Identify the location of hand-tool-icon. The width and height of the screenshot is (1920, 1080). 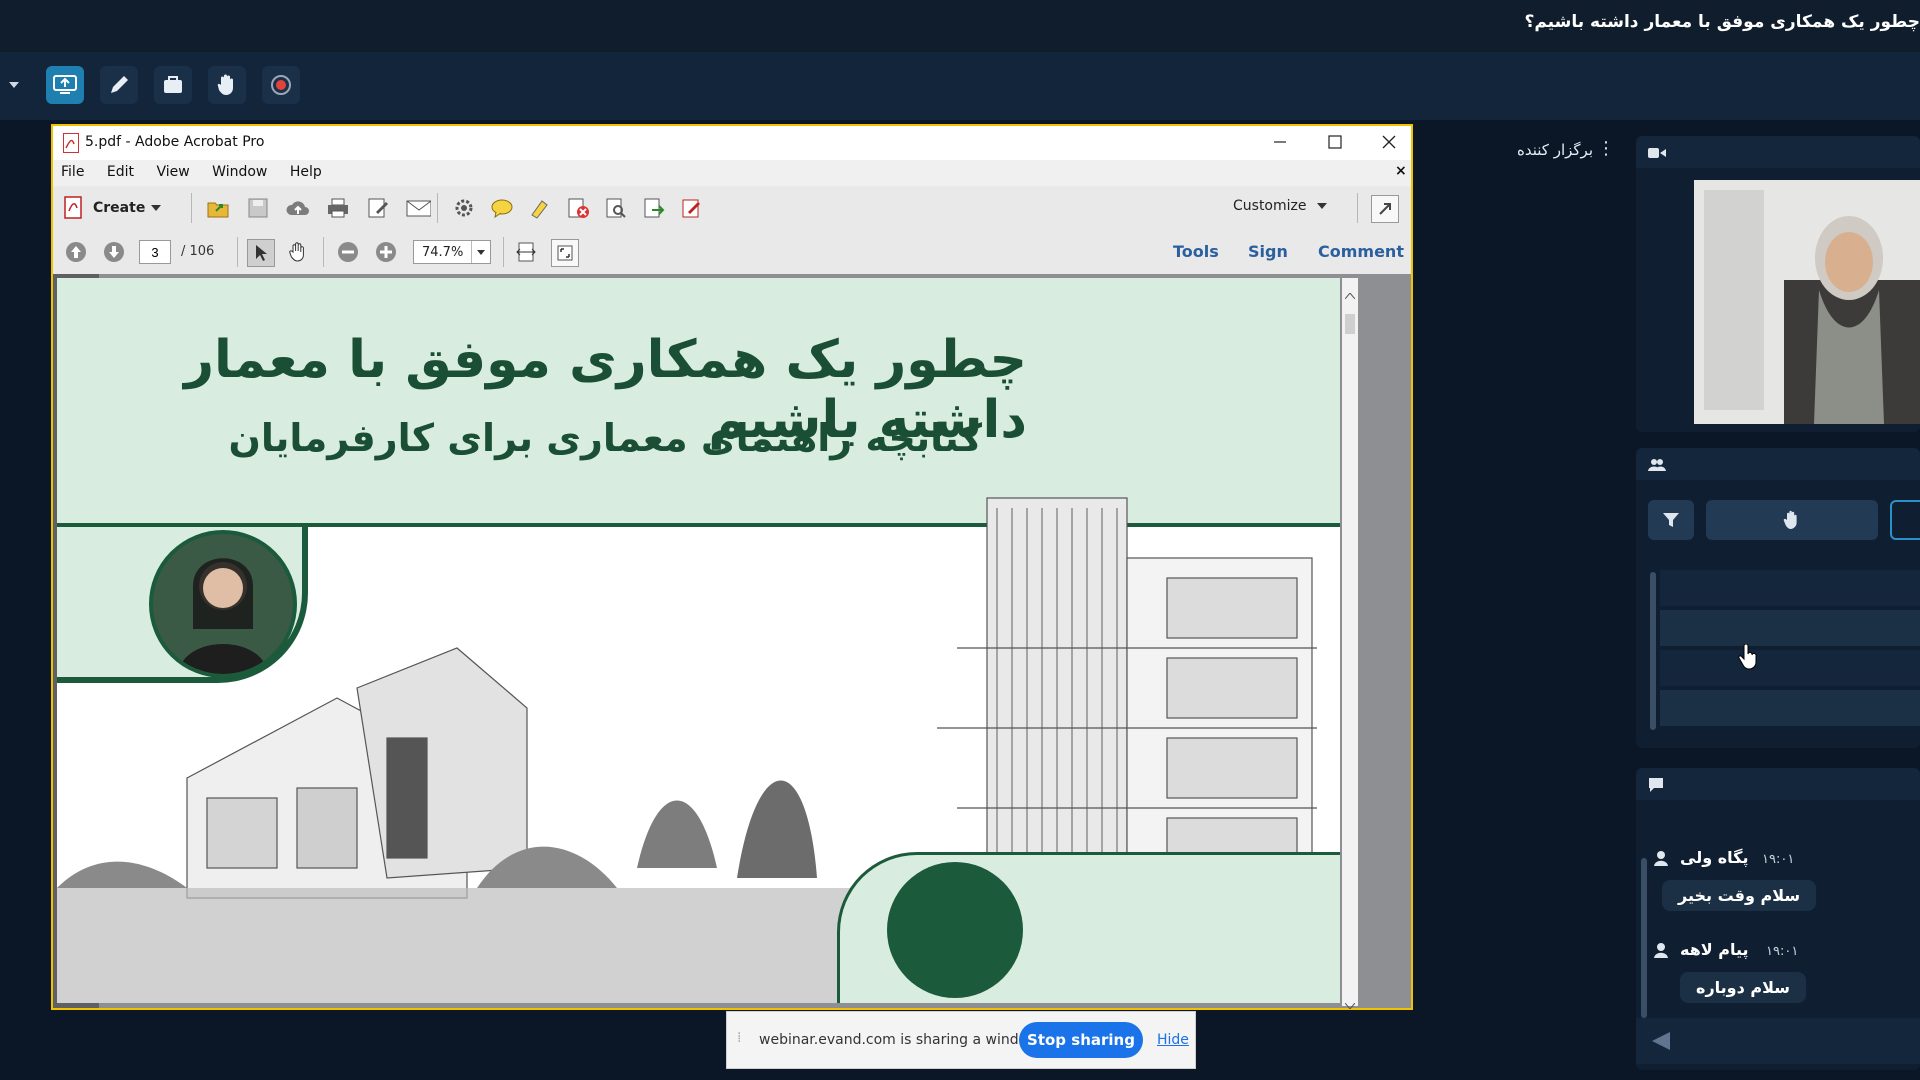
(298, 252).